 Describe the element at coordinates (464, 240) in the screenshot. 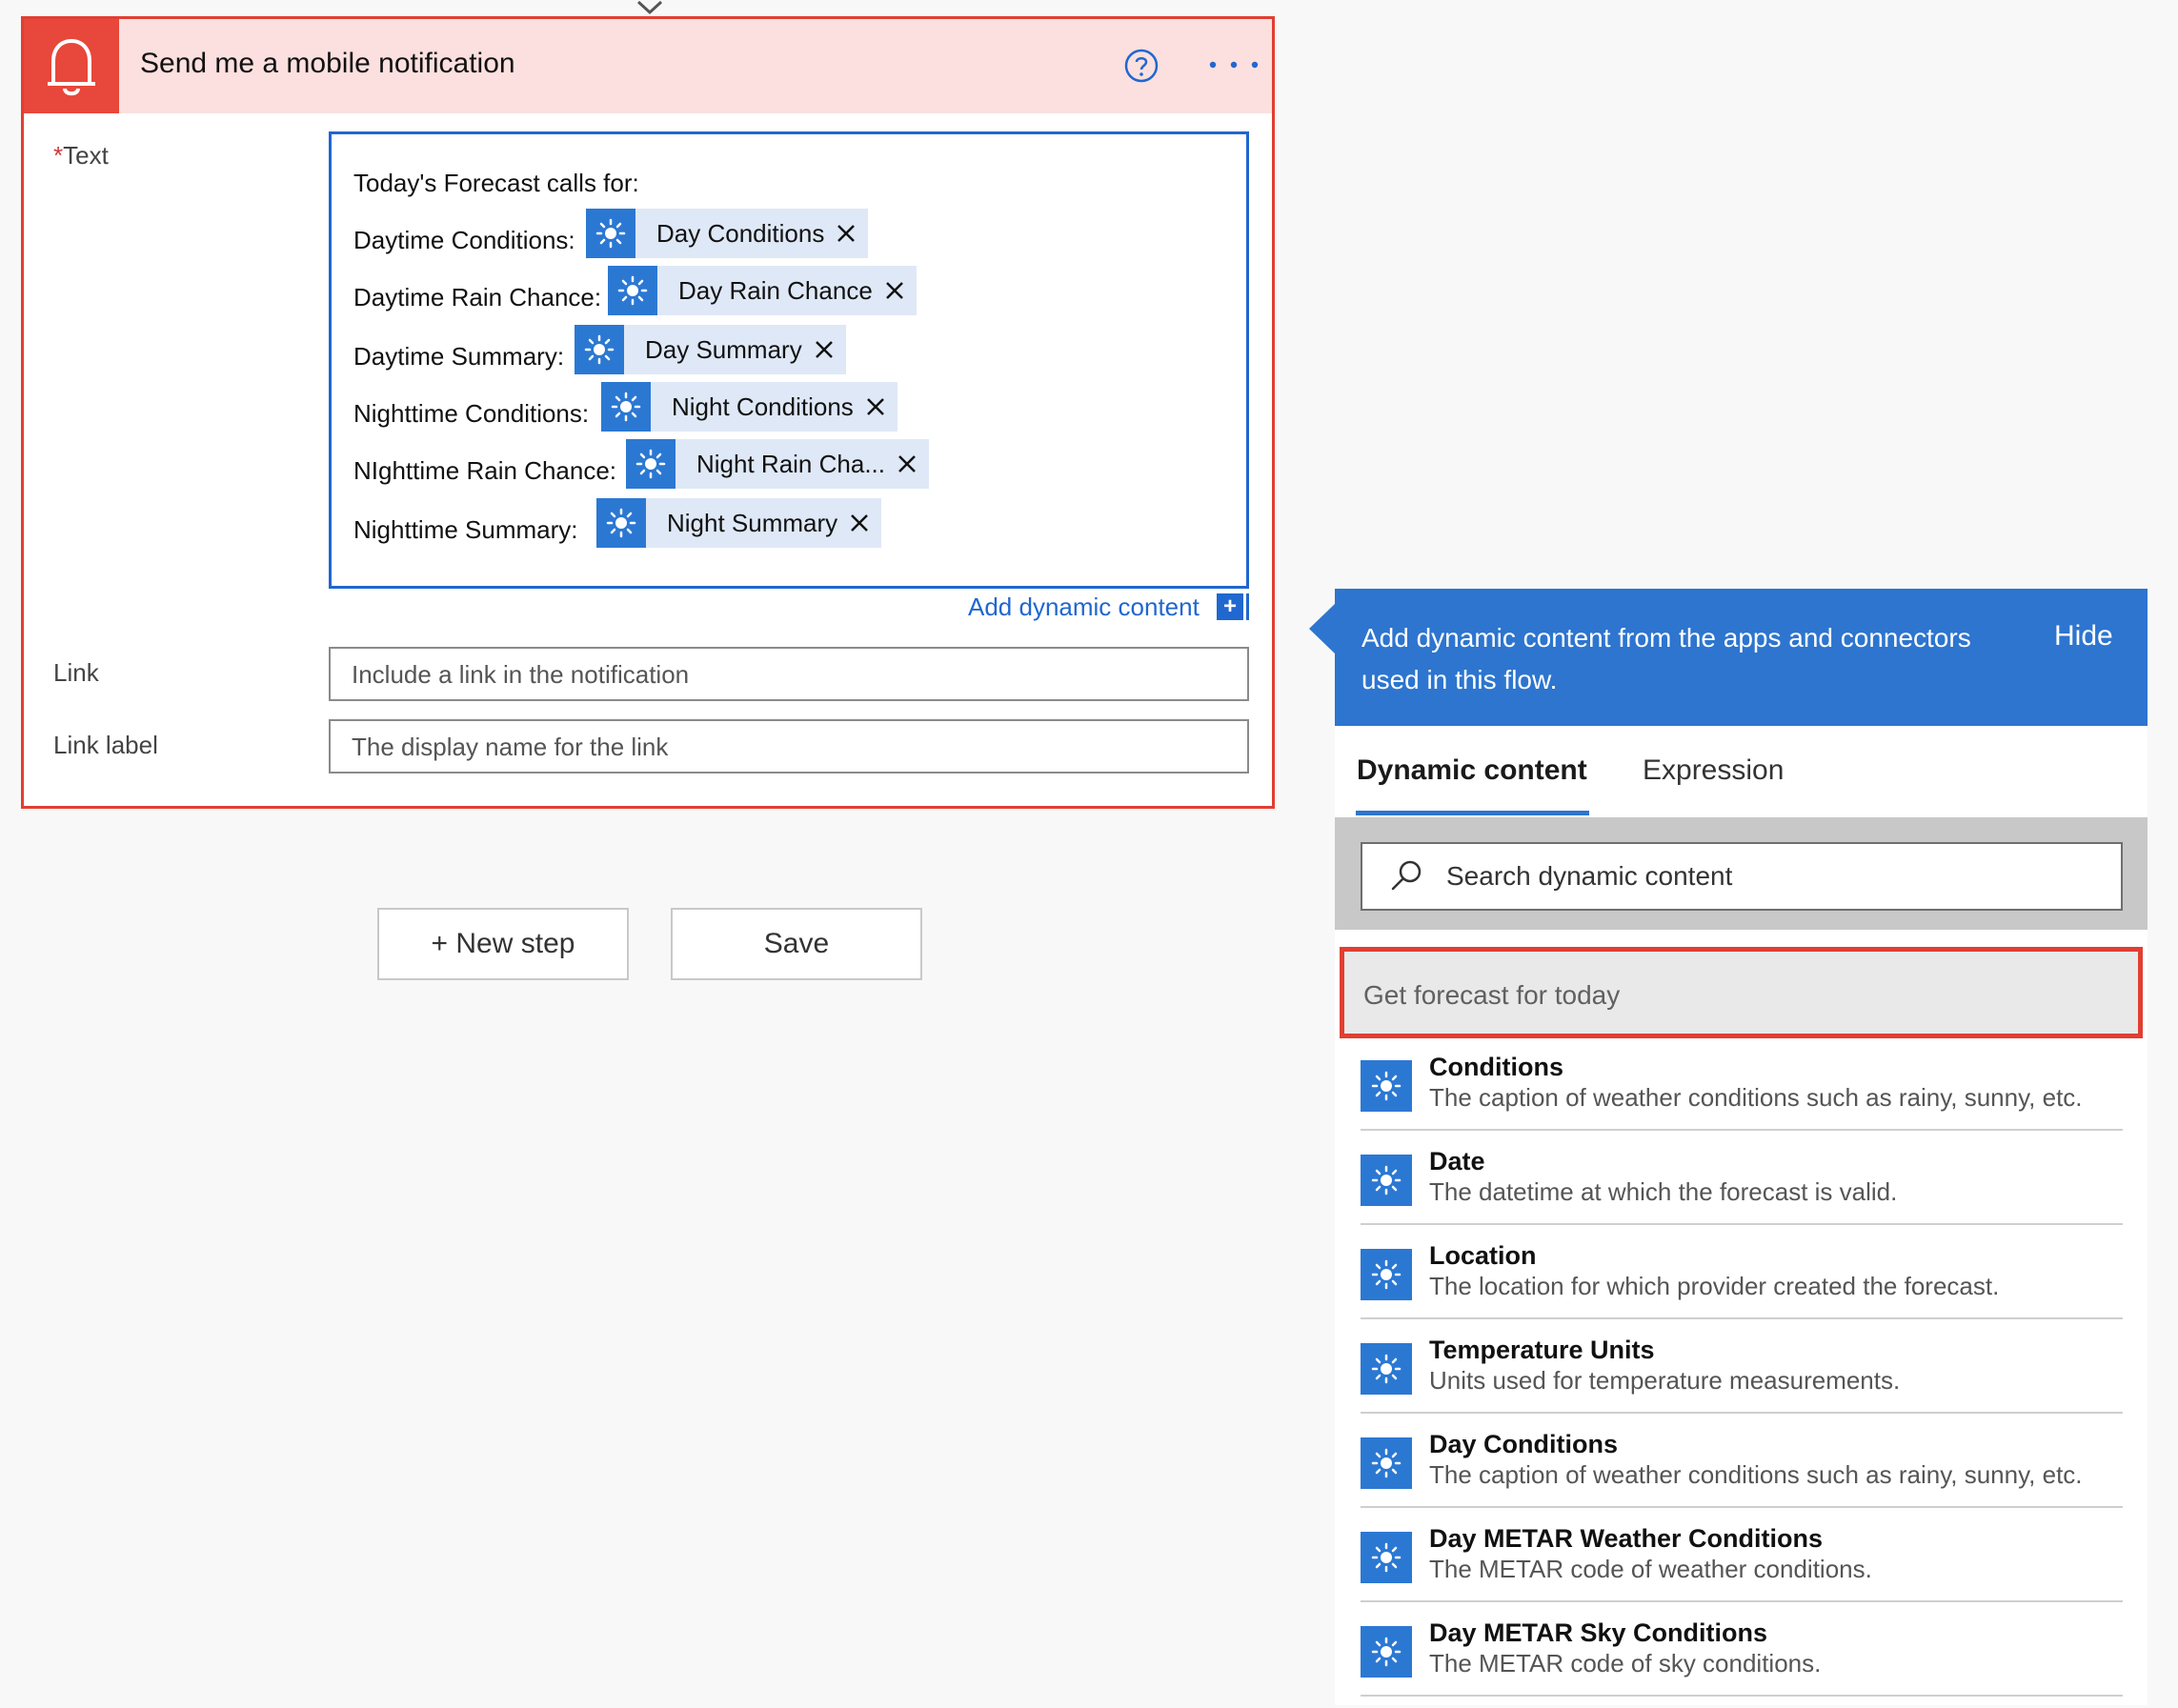

I see `editor-line-label: Daytime Conditions:` at that location.